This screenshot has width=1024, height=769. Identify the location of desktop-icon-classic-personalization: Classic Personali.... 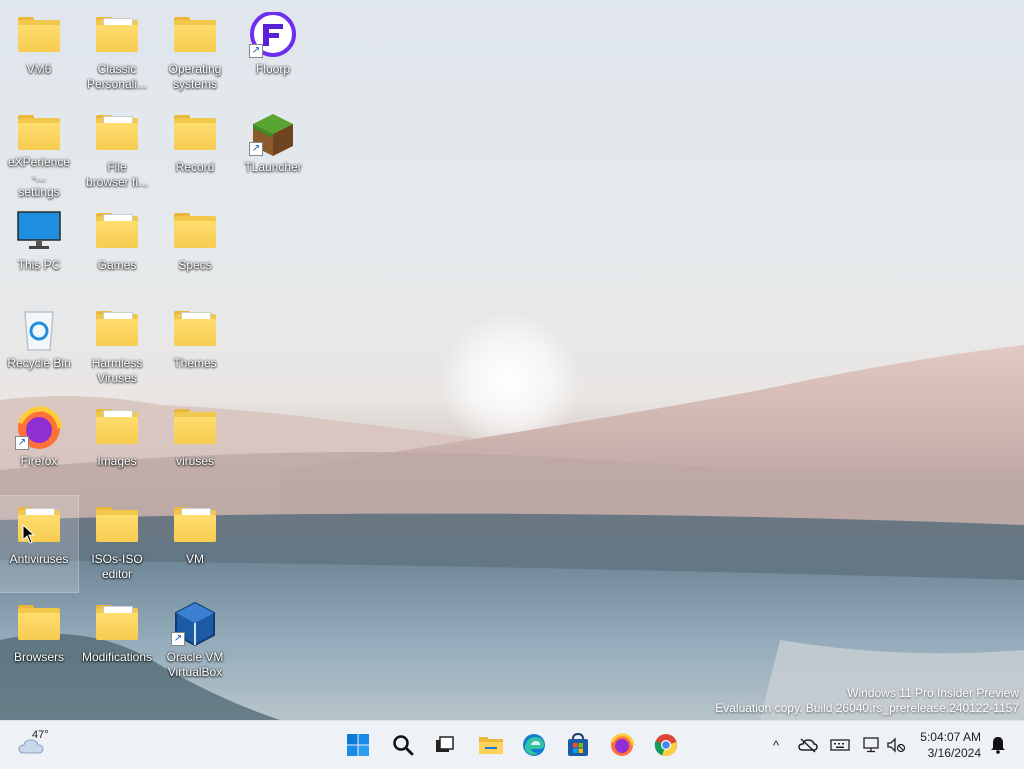
(117, 54).